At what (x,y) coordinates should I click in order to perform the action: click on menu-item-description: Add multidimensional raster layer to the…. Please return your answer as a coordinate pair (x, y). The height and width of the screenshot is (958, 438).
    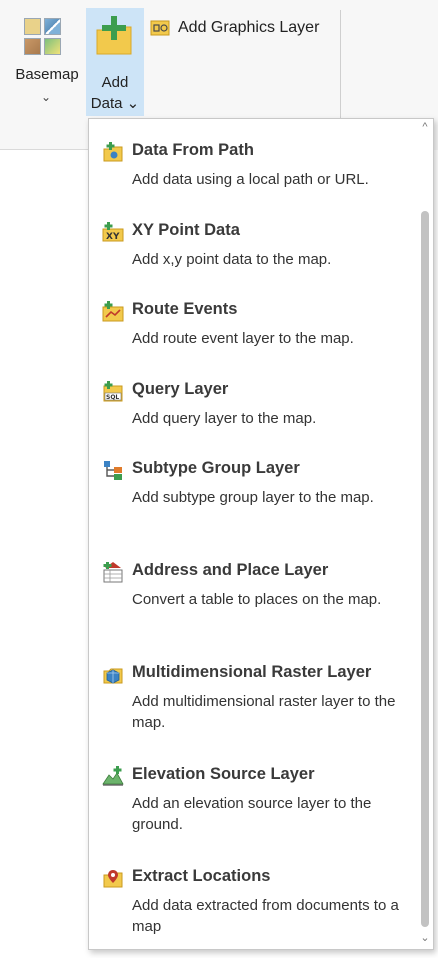
    Looking at the image, I should click on (264, 712).